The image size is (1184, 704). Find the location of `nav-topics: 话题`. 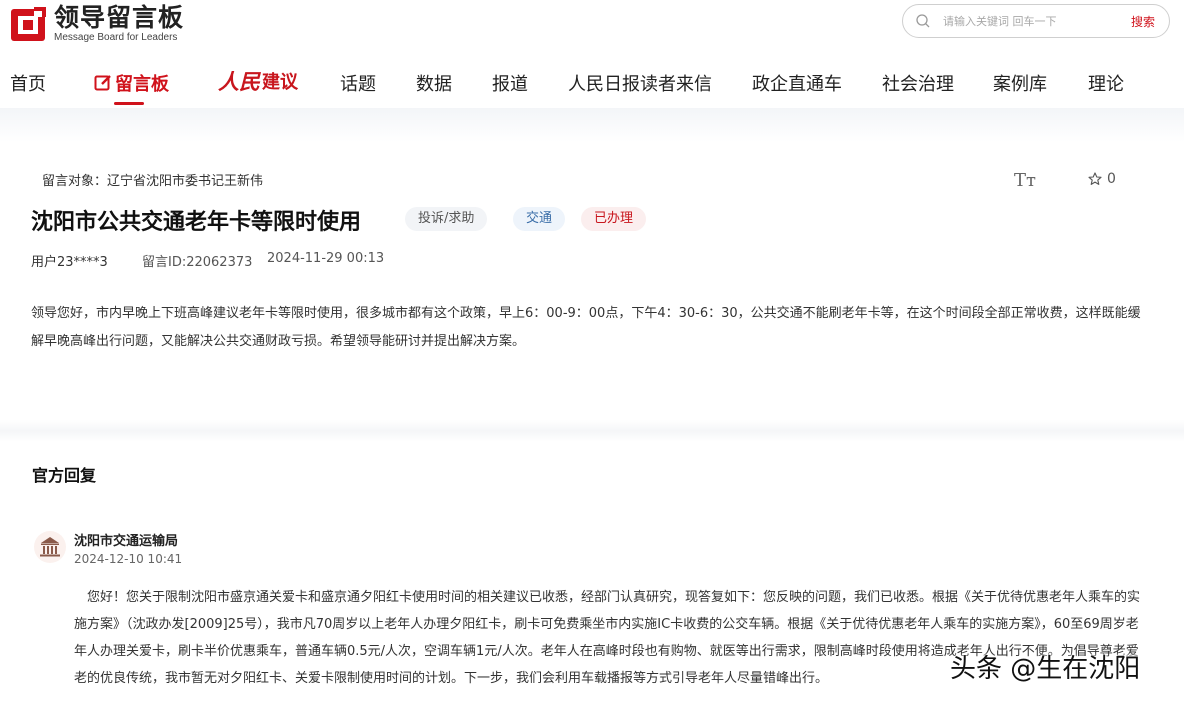

nav-topics: 话题 is located at coordinates (358, 83).